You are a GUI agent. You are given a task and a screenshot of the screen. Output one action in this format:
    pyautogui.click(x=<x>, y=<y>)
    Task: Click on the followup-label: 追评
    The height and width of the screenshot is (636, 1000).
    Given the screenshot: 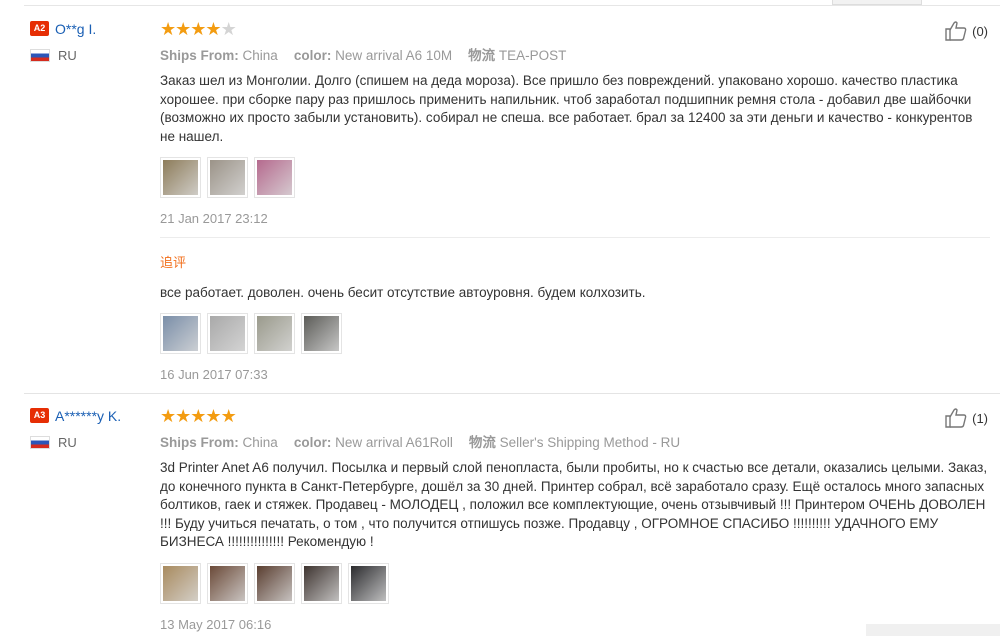 What is the action you would take?
    pyautogui.click(x=173, y=262)
    